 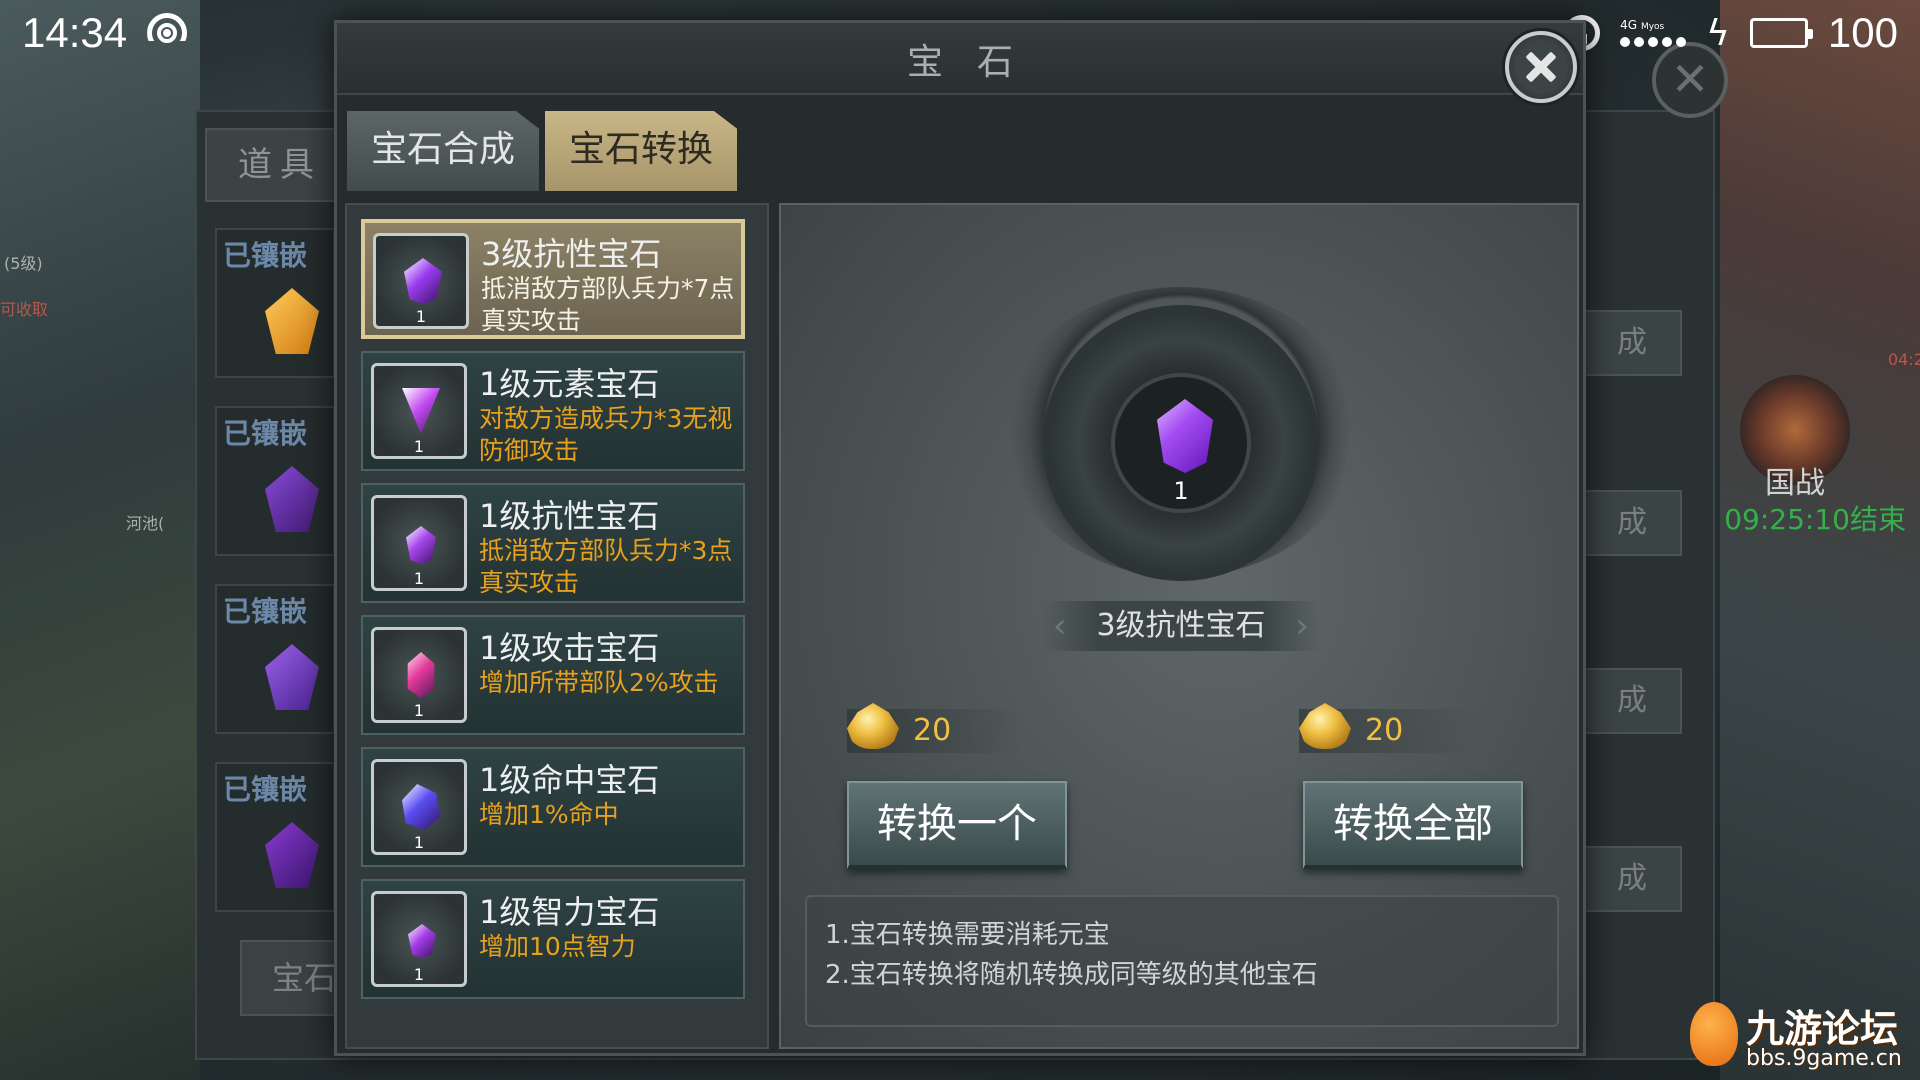 I want to click on close-icon, so click(x=1541, y=67).